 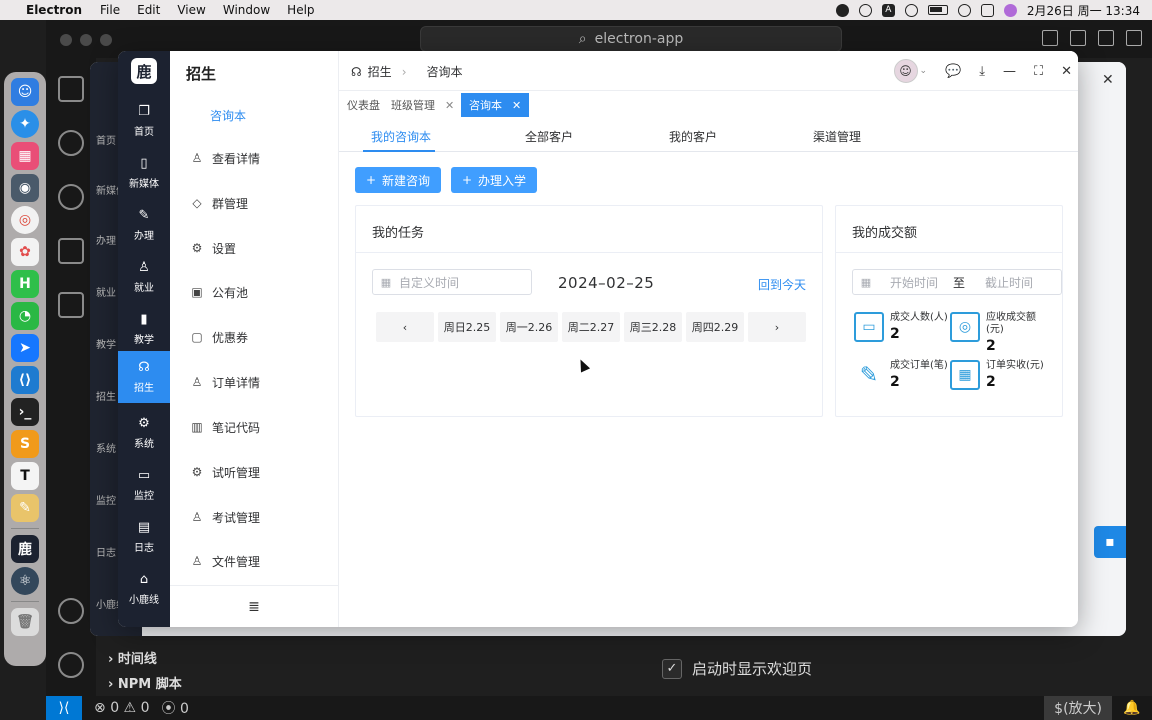 What do you see at coordinates (254, 606) in the screenshot?
I see `collapse-menu-icon: ≣` at bounding box center [254, 606].